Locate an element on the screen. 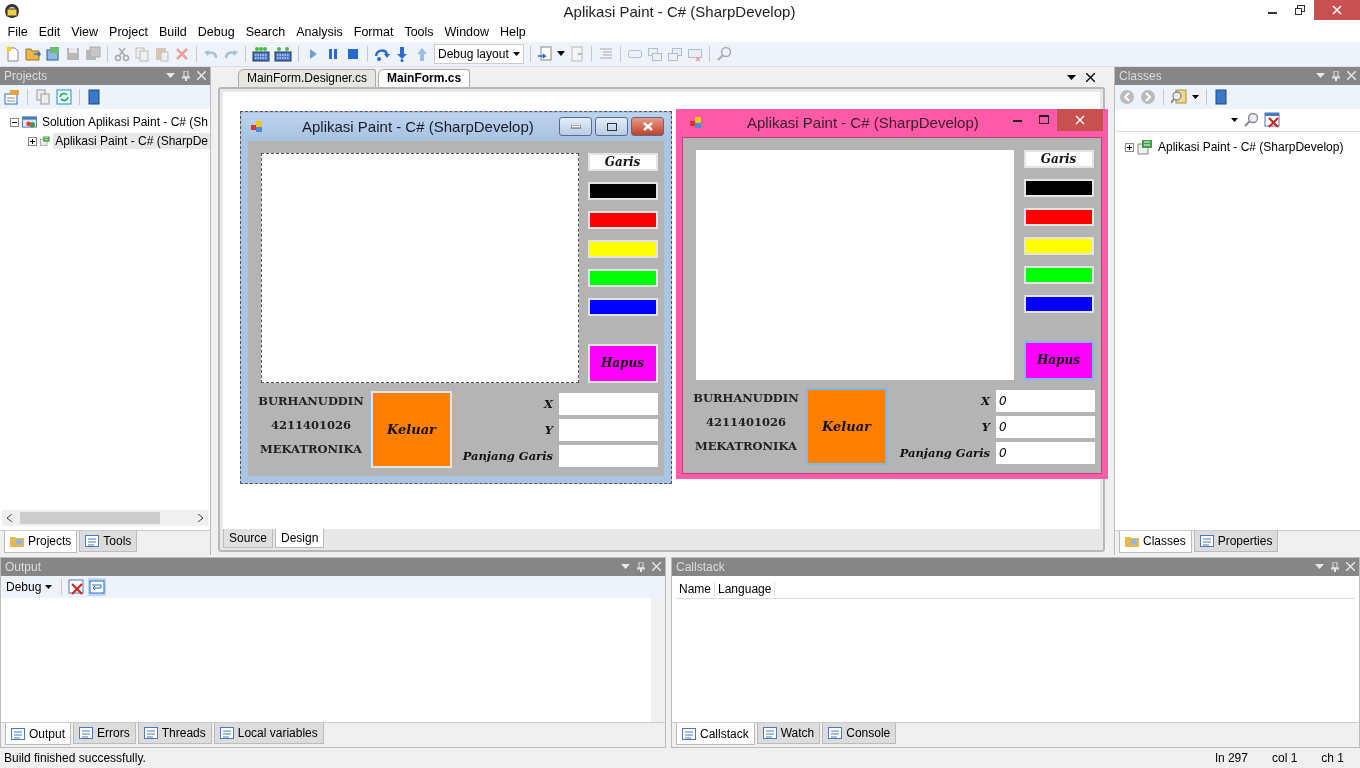  menu-item: Window is located at coordinates (467, 31).